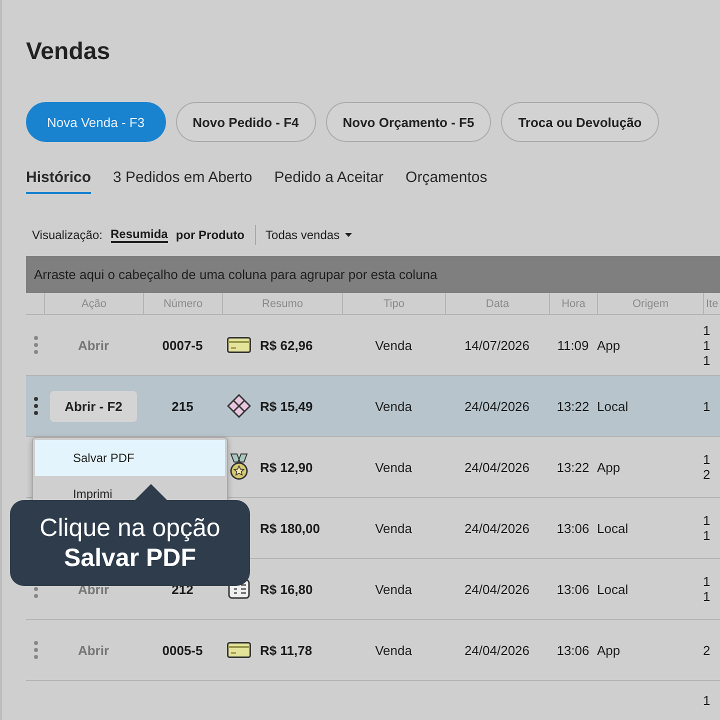 Image resolution: width=720 pixels, height=720 pixels. What do you see at coordinates (182, 345) in the screenshot?
I see `table-cell: 0007-5` at bounding box center [182, 345].